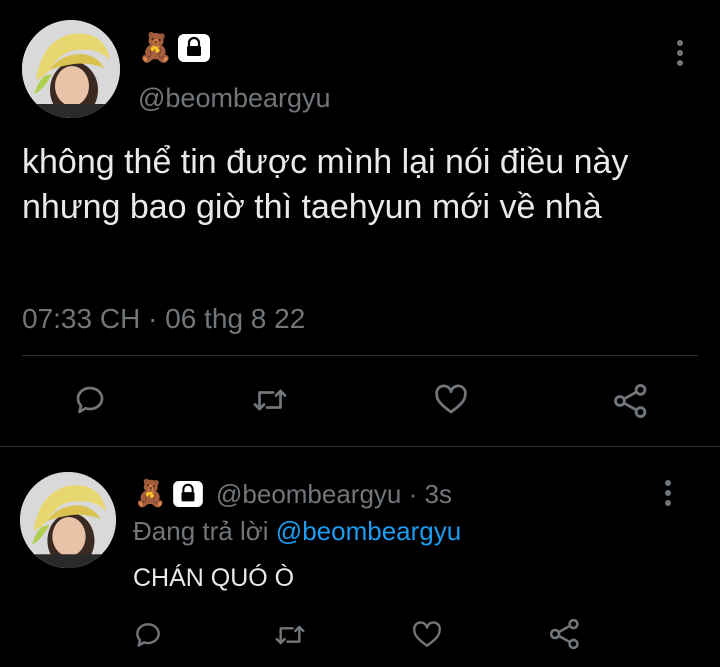 This screenshot has height=667, width=720. What do you see at coordinates (214, 578) in the screenshot?
I see `reply-text: CHÁN QUÓ Ò` at bounding box center [214, 578].